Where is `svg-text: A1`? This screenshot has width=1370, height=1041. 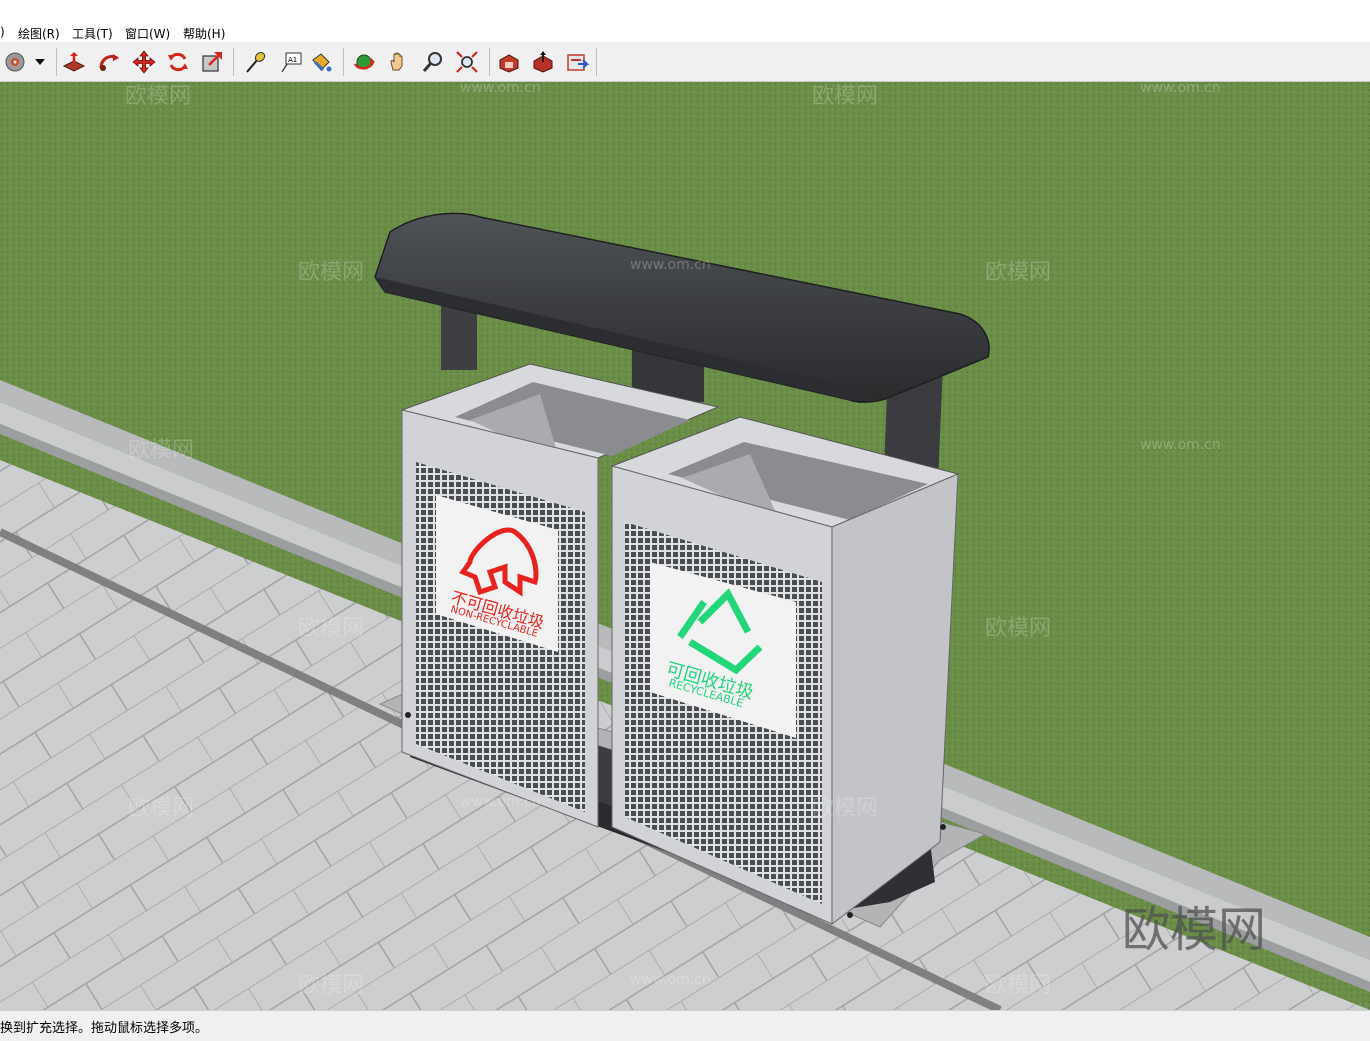
svg-text: A1 is located at coordinates (292, 60).